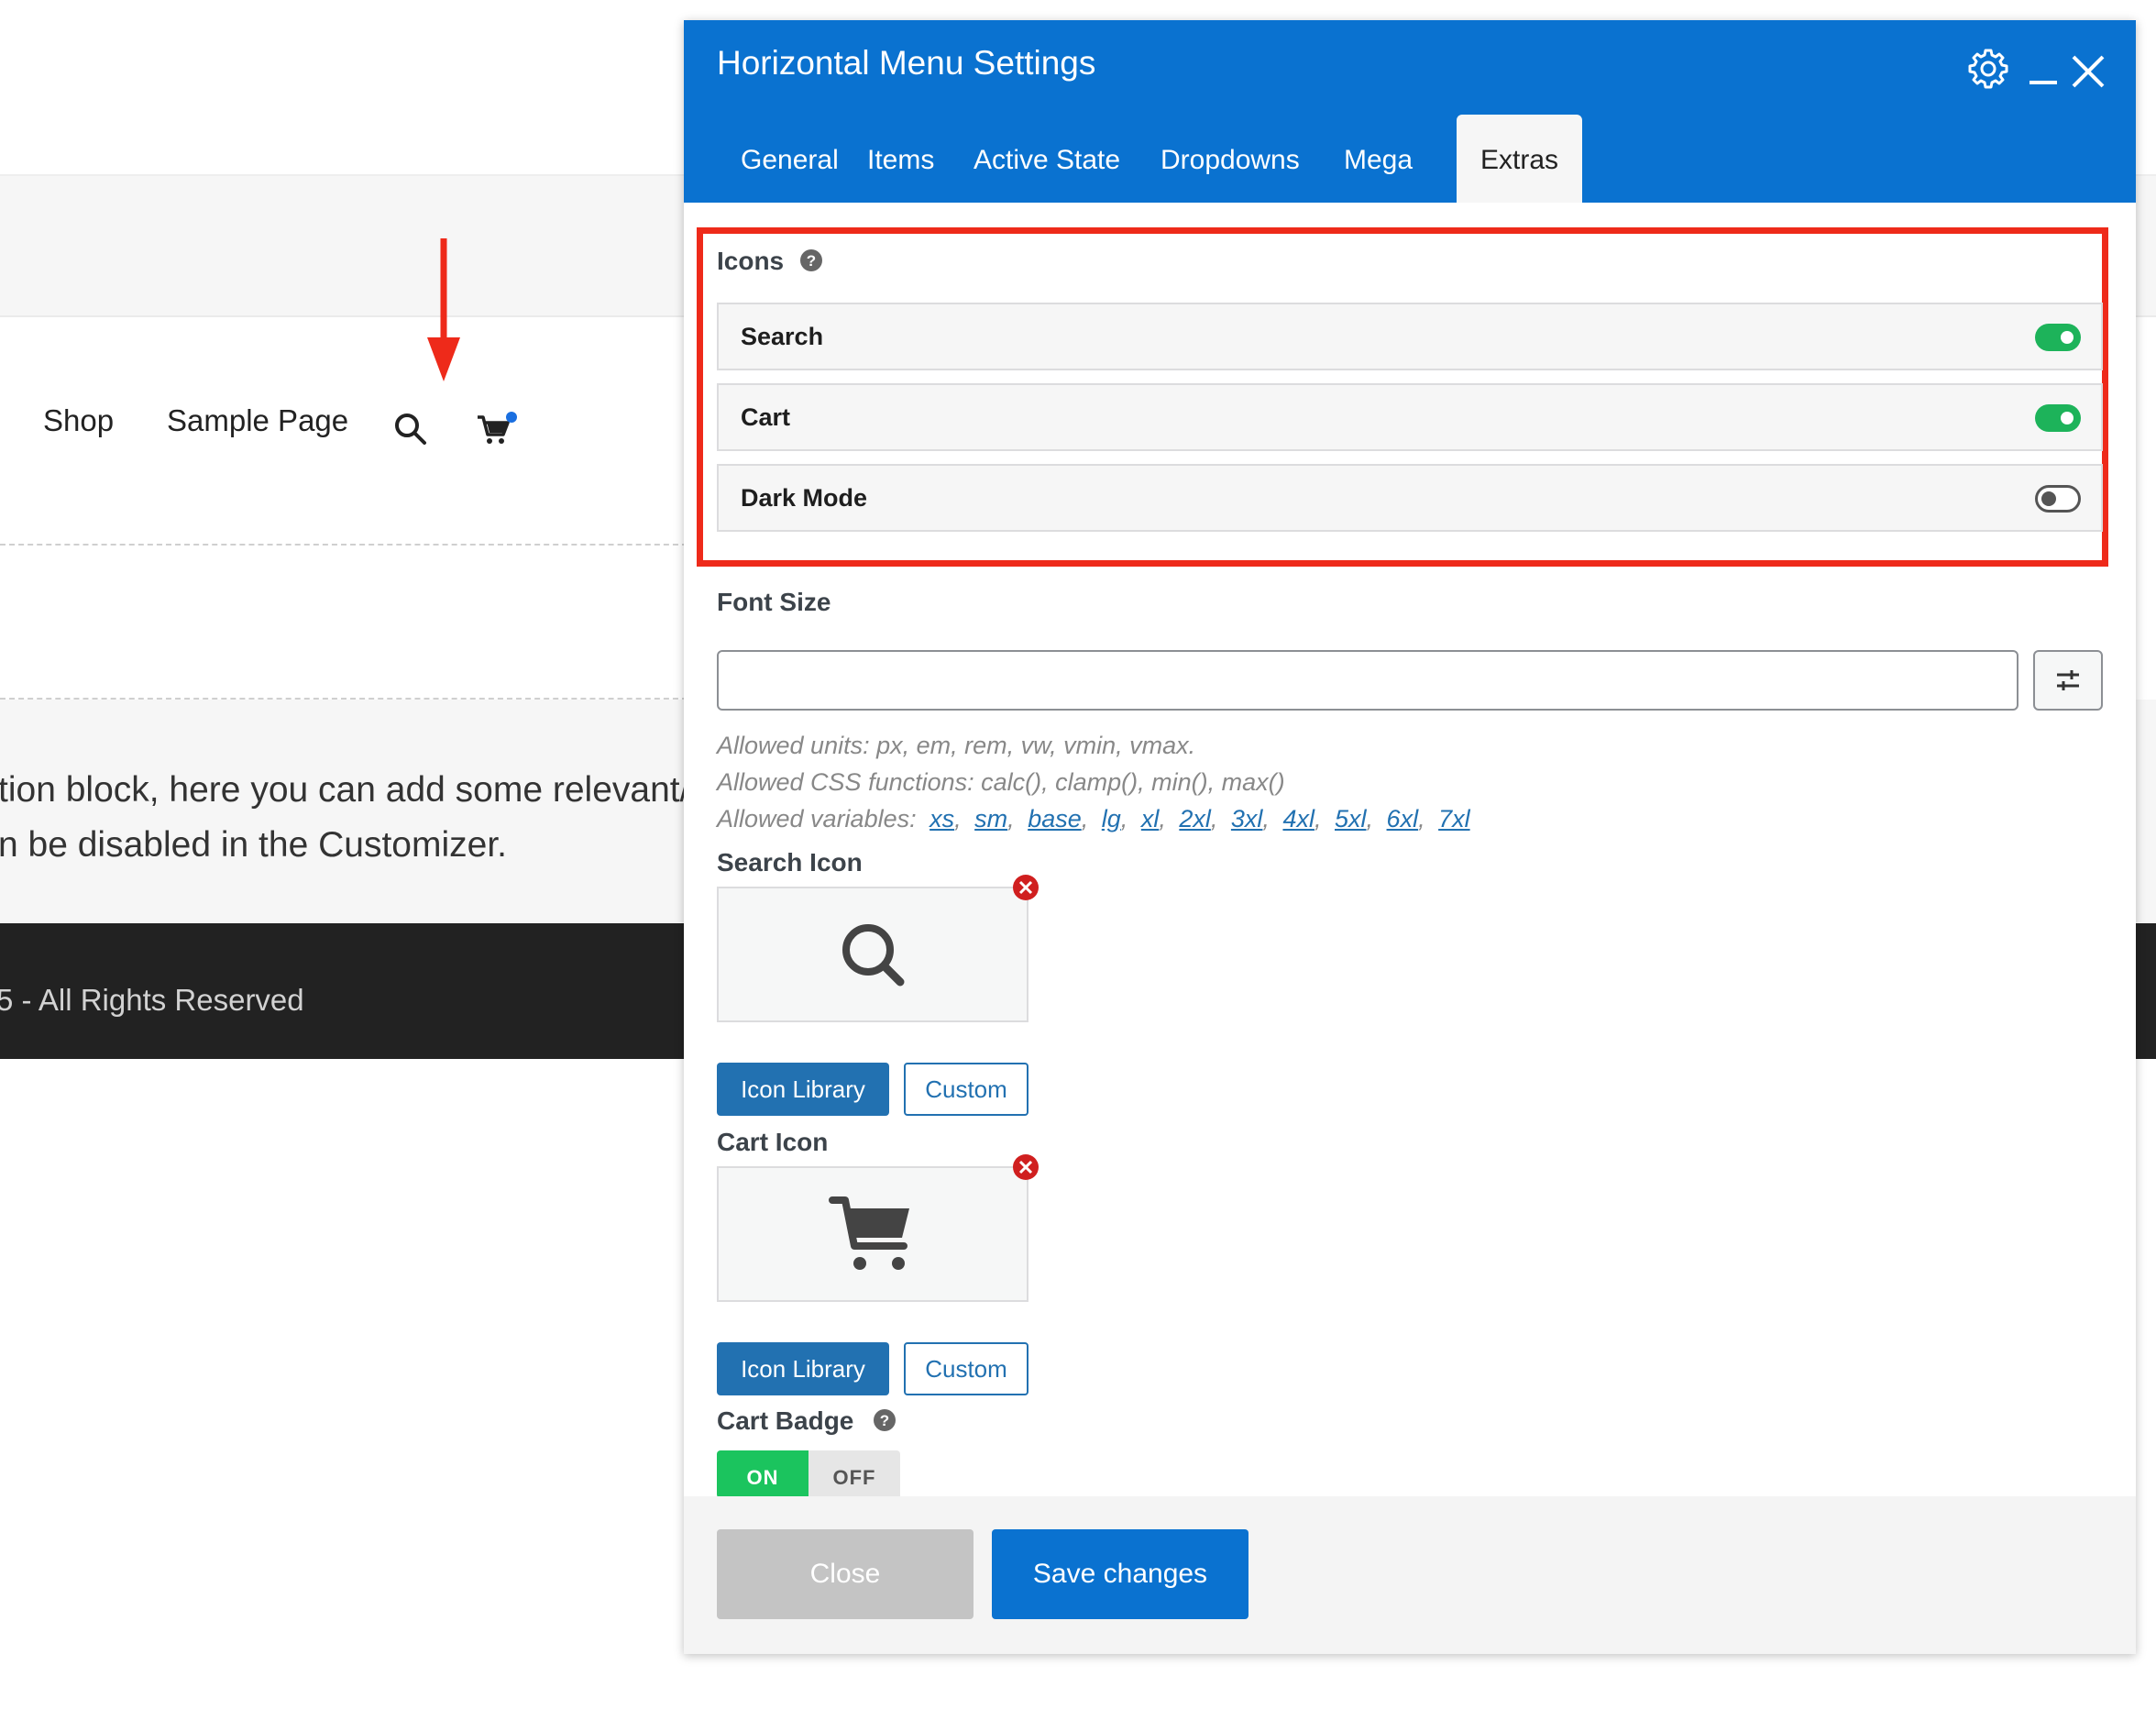 The width and height of the screenshot is (2156, 1709). Describe the element at coordinates (1410, 498) in the screenshot. I see `toggle-row-dark-mode: Dark Mode` at that location.